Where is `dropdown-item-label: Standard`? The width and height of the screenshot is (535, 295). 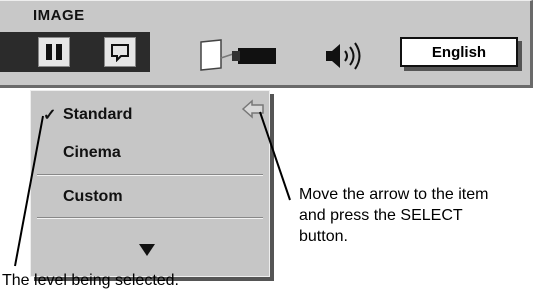
dropdown-item-label: Standard is located at coordinates (98, 114).